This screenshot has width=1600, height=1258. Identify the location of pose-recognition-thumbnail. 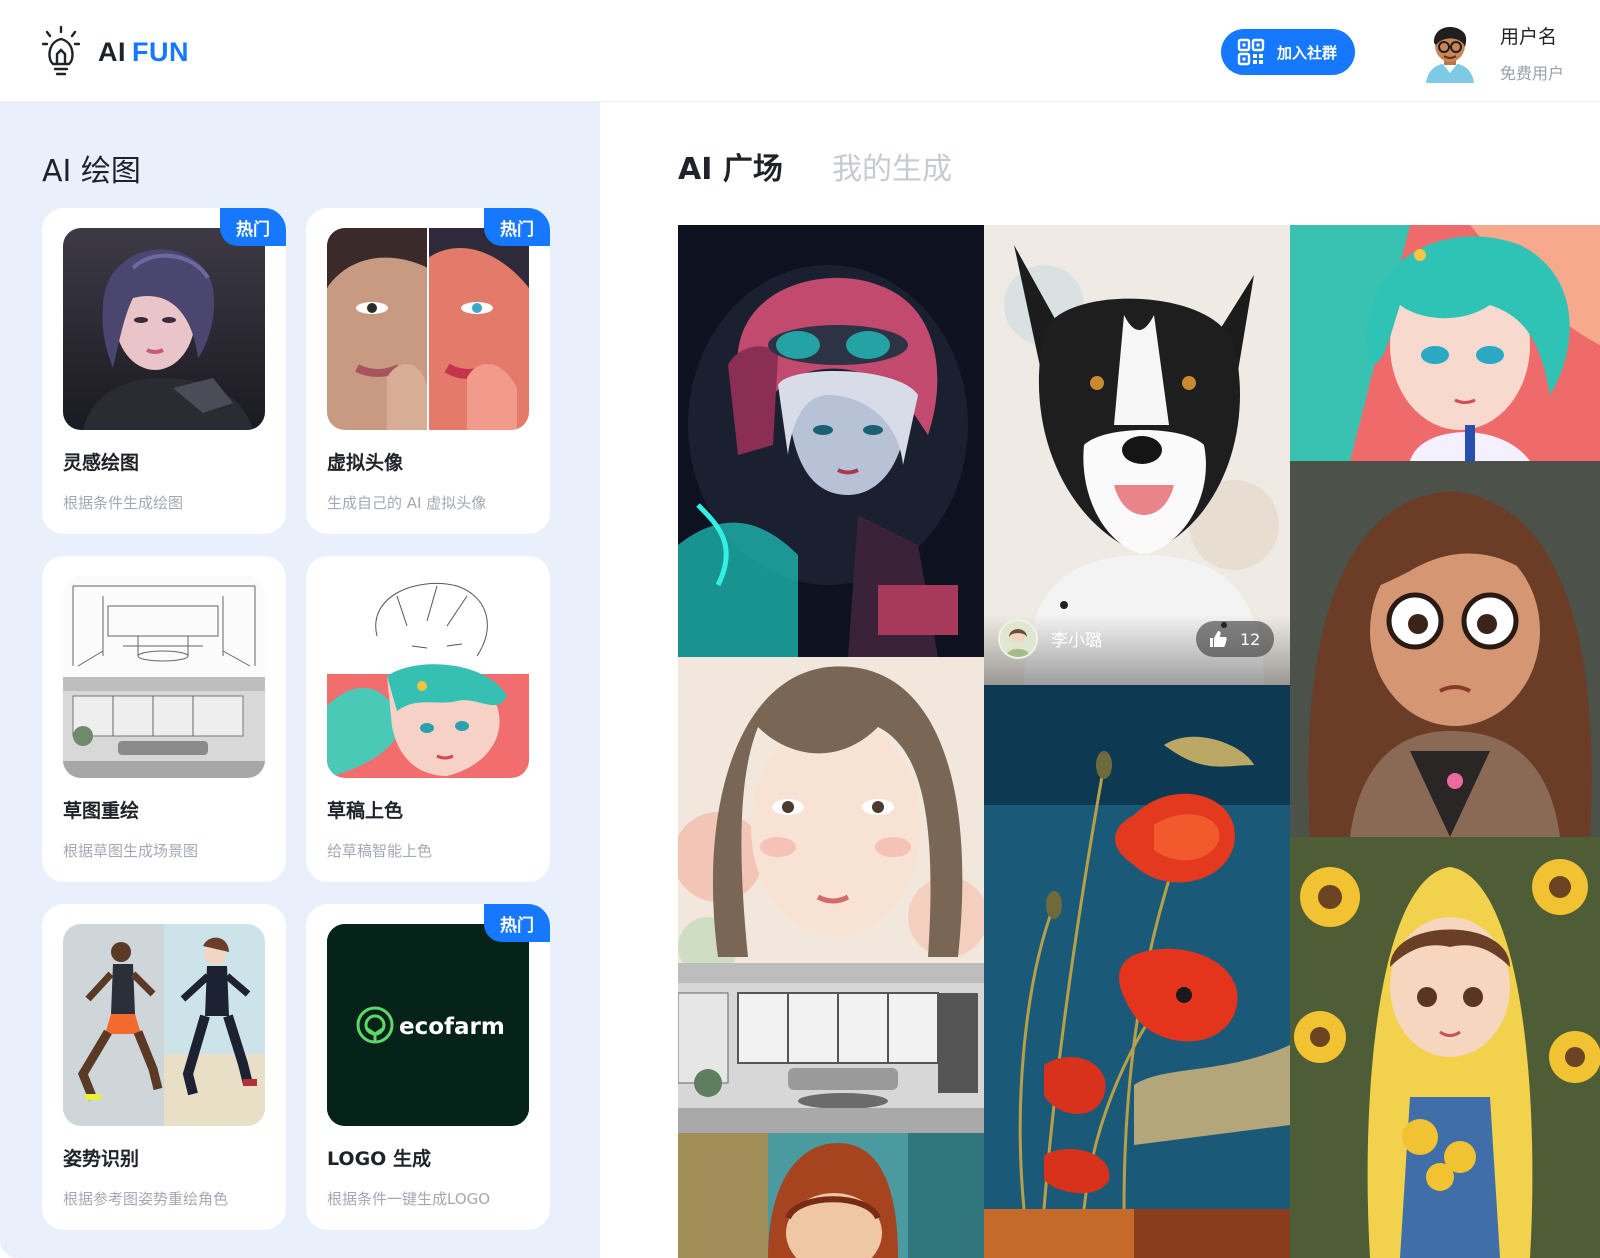
(164, 1025).